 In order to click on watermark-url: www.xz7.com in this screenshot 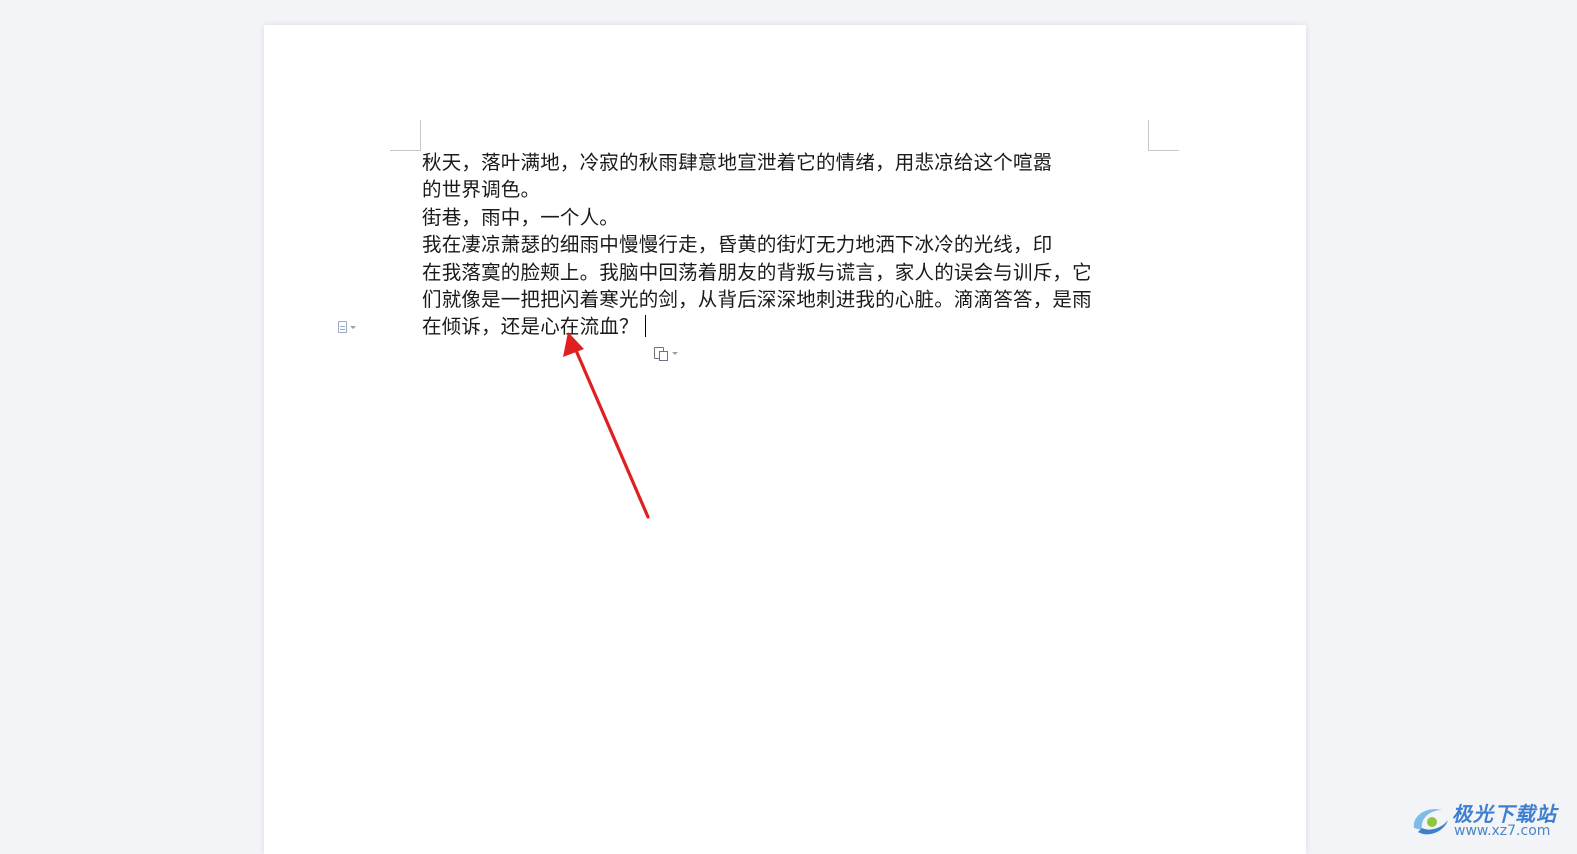, I will do `click(1502, 831)`.